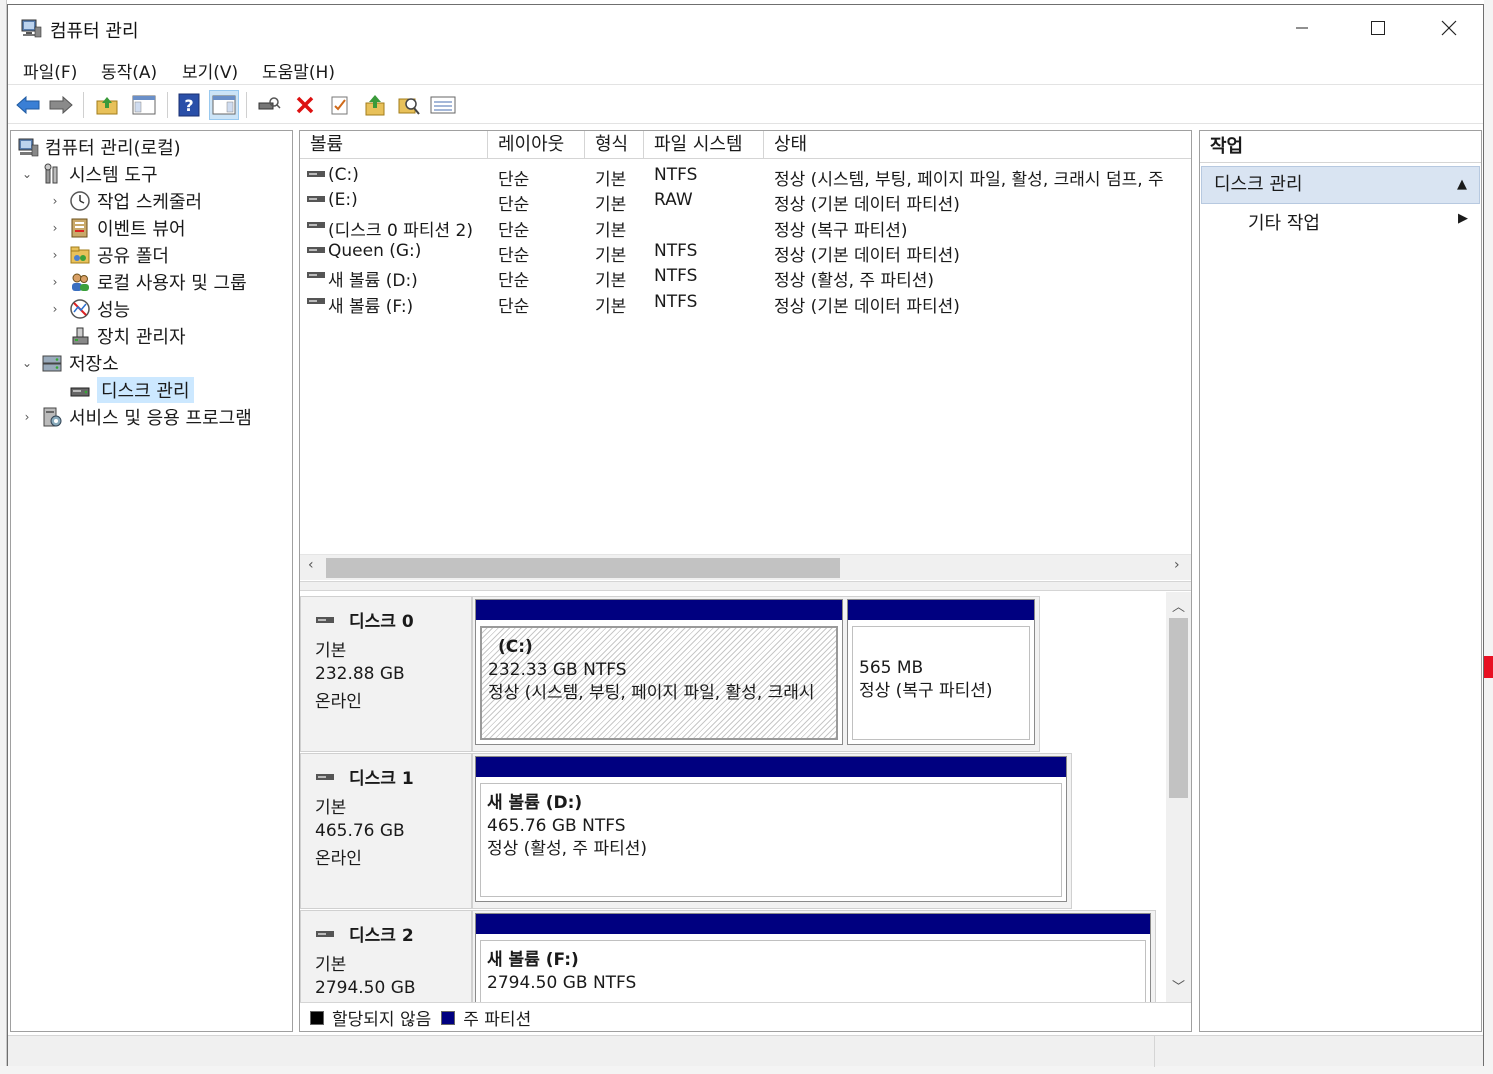 The width and height of the screenshot is (1493, 1074). What do you see at coordinates (61, 105) in the screenshot?
I see `forward-button` at bounding box center [61, 105].